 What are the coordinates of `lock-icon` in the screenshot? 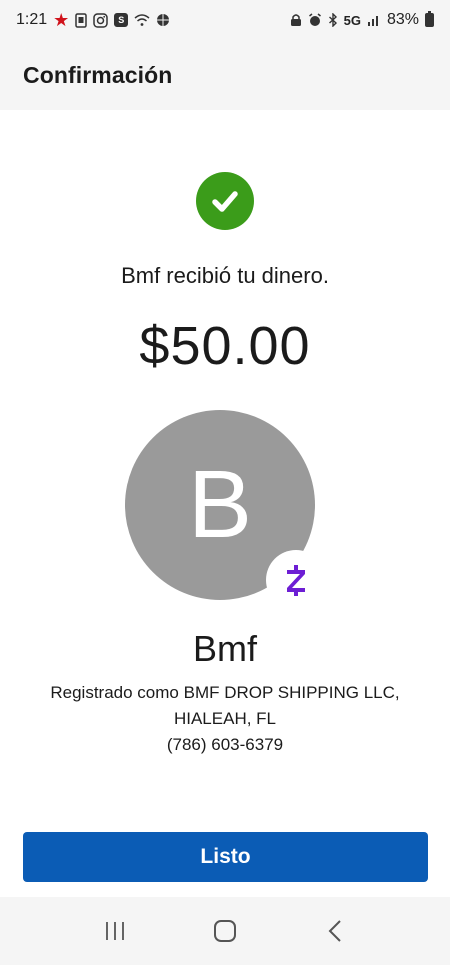 It's located at (296, 20).